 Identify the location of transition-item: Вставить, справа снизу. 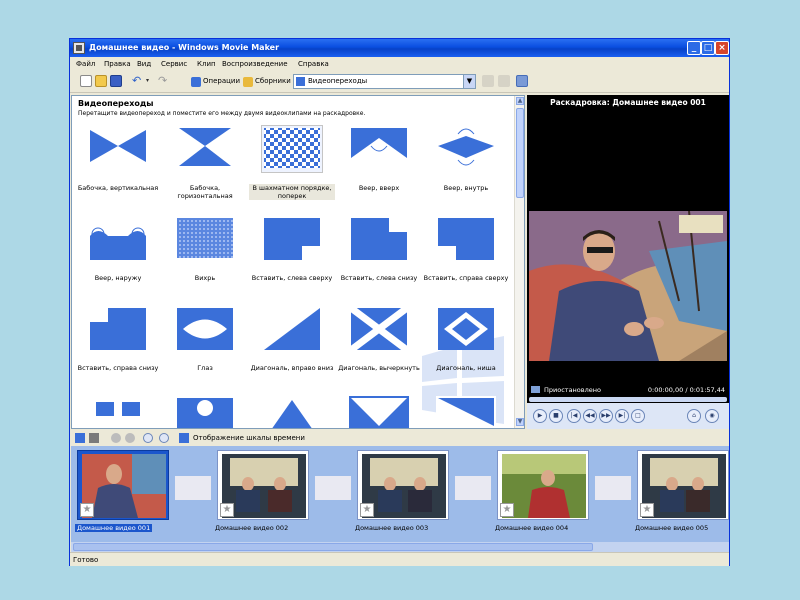
(118, 350).